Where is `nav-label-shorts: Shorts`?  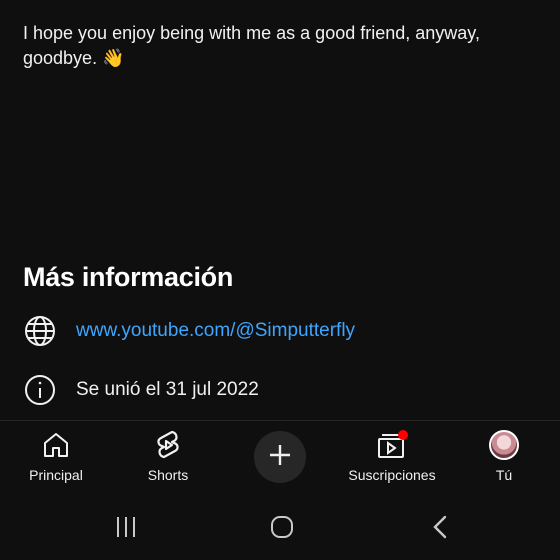 nav-label-shorts: Shorts is located at coordinates (168, 475).